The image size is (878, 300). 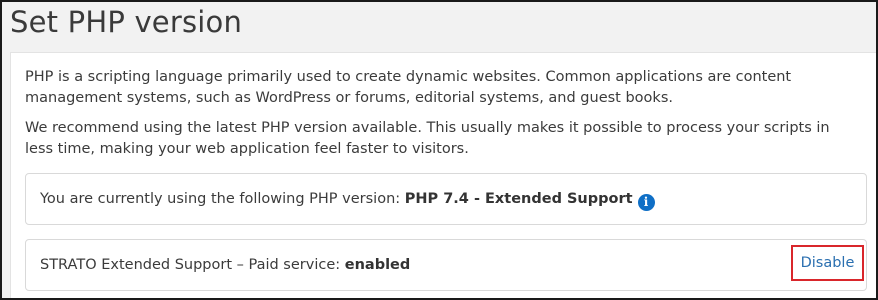 I want to click on current-version-value: PHP 7.4 - Extended Support, so click(x=518, y=199).